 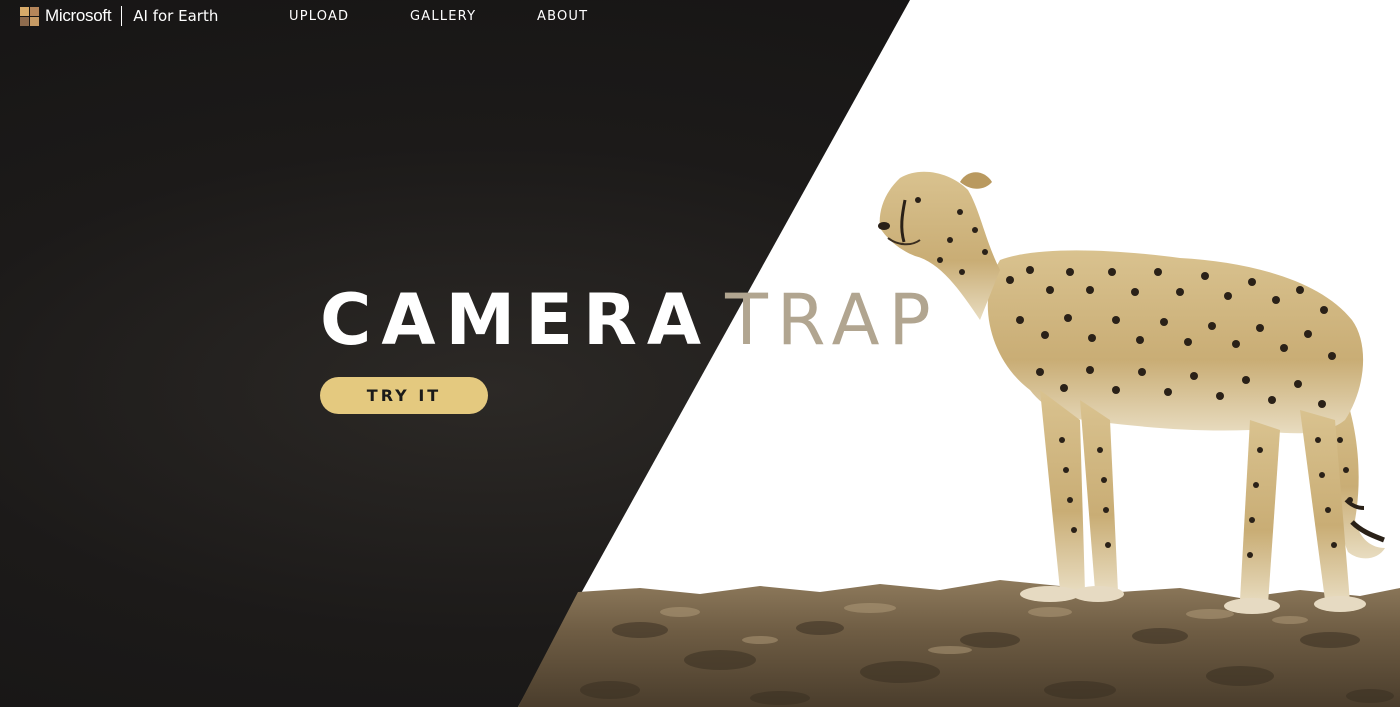 What do you see at coordinates (122, 16) in the screenshot?
I see `logo-divider` at bounding box center [122, 16].